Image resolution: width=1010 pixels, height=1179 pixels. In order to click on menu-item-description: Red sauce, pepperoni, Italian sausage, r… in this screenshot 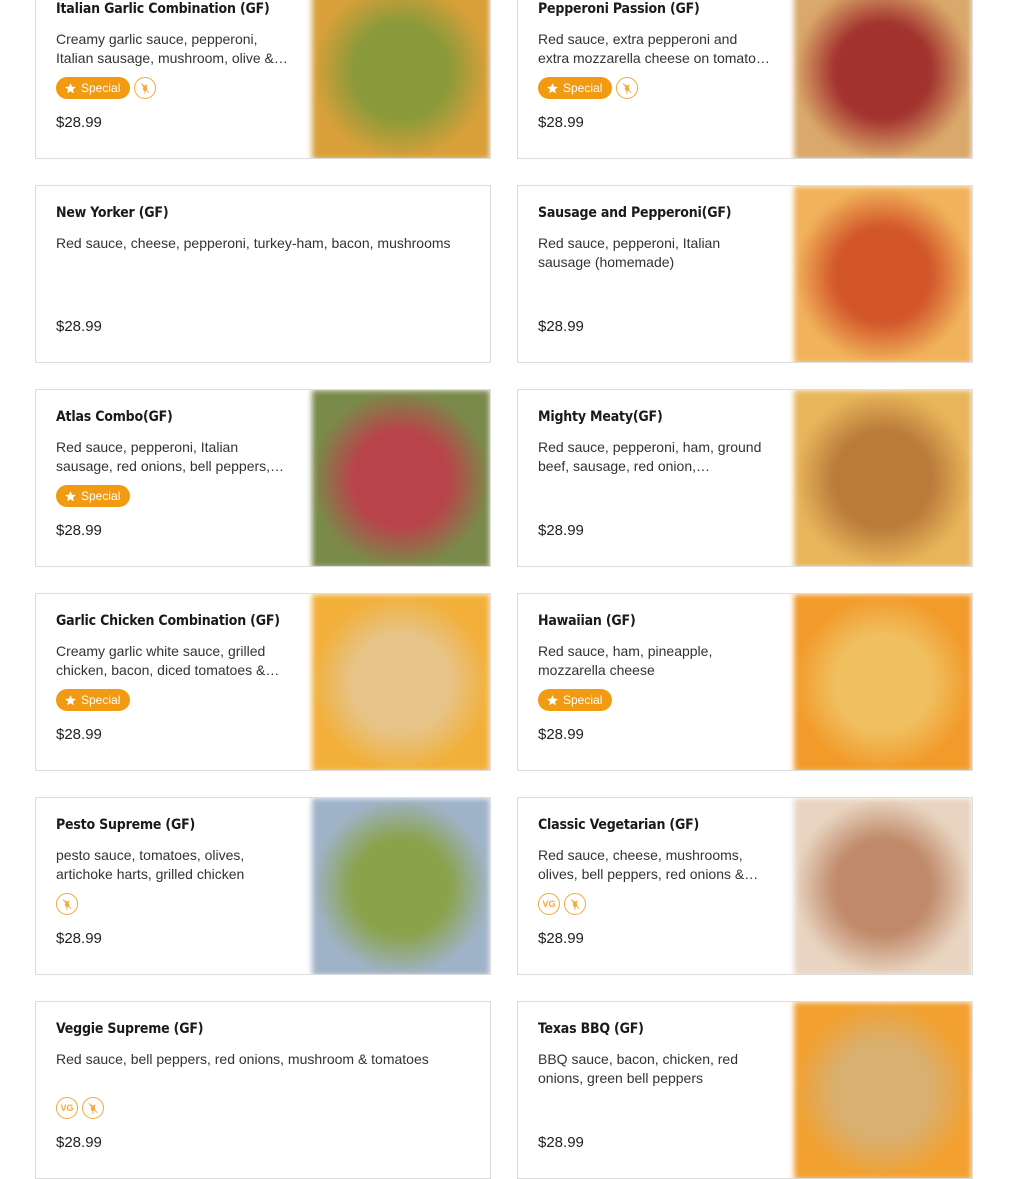, I will do `click(163, 456)`.